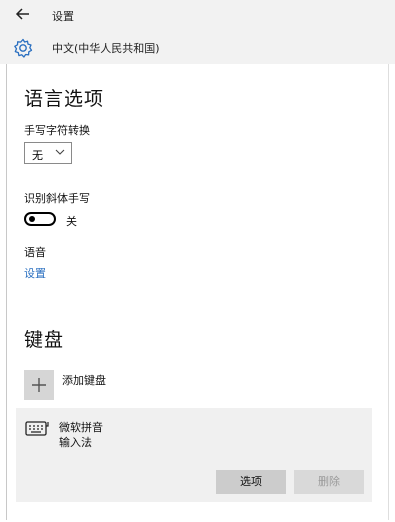 This screenshot has width=395, height=522. What do you see at coordinates (37, 429) in the screenshot?
I see `keyboard-icon` at bounding box center [37, 429].